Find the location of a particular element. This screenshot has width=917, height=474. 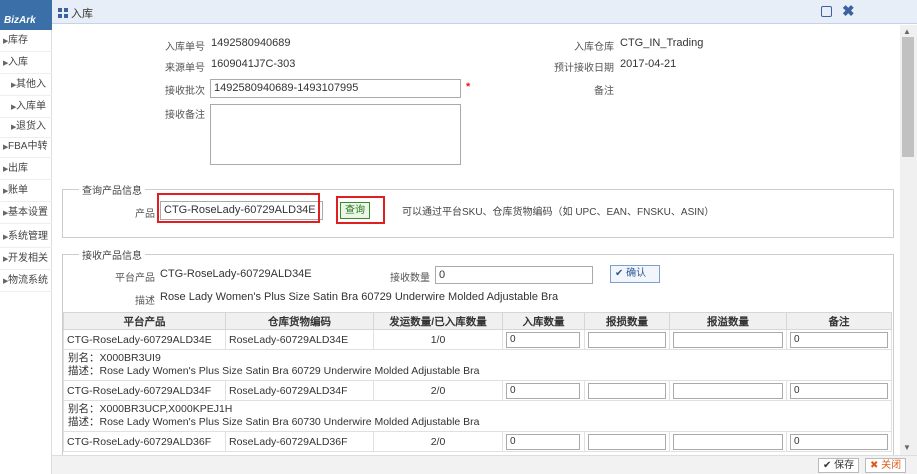

sidebar-item: ▶基本设置 is located at coordinates (26, 213).